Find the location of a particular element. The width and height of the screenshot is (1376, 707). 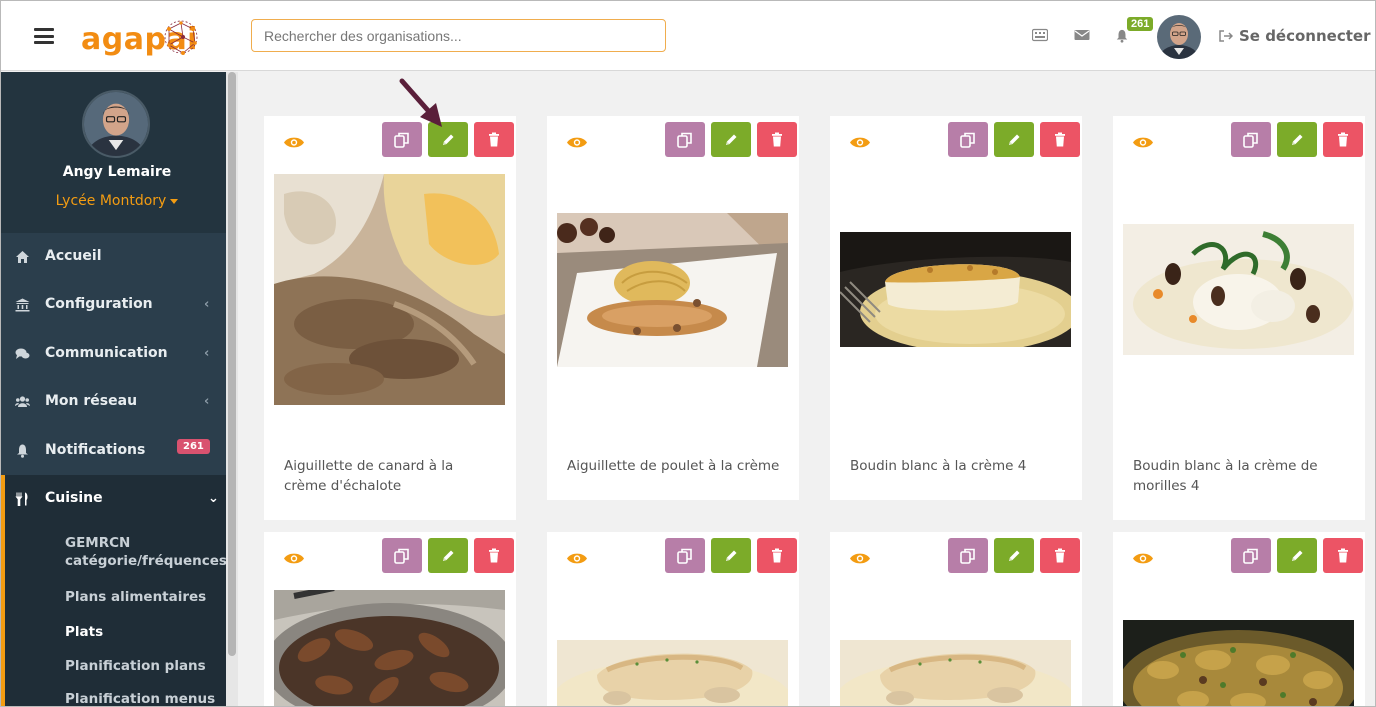

sidebar-item-configuration: Configuration ‹ is located at coordinates (113, 305).